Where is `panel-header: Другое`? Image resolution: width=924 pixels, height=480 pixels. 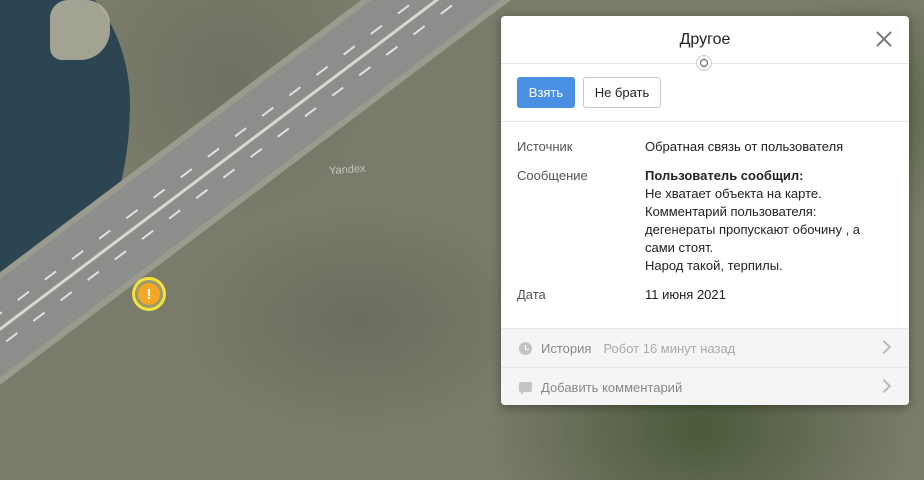 panel-header: Другое is located at coordinates (705, 43).